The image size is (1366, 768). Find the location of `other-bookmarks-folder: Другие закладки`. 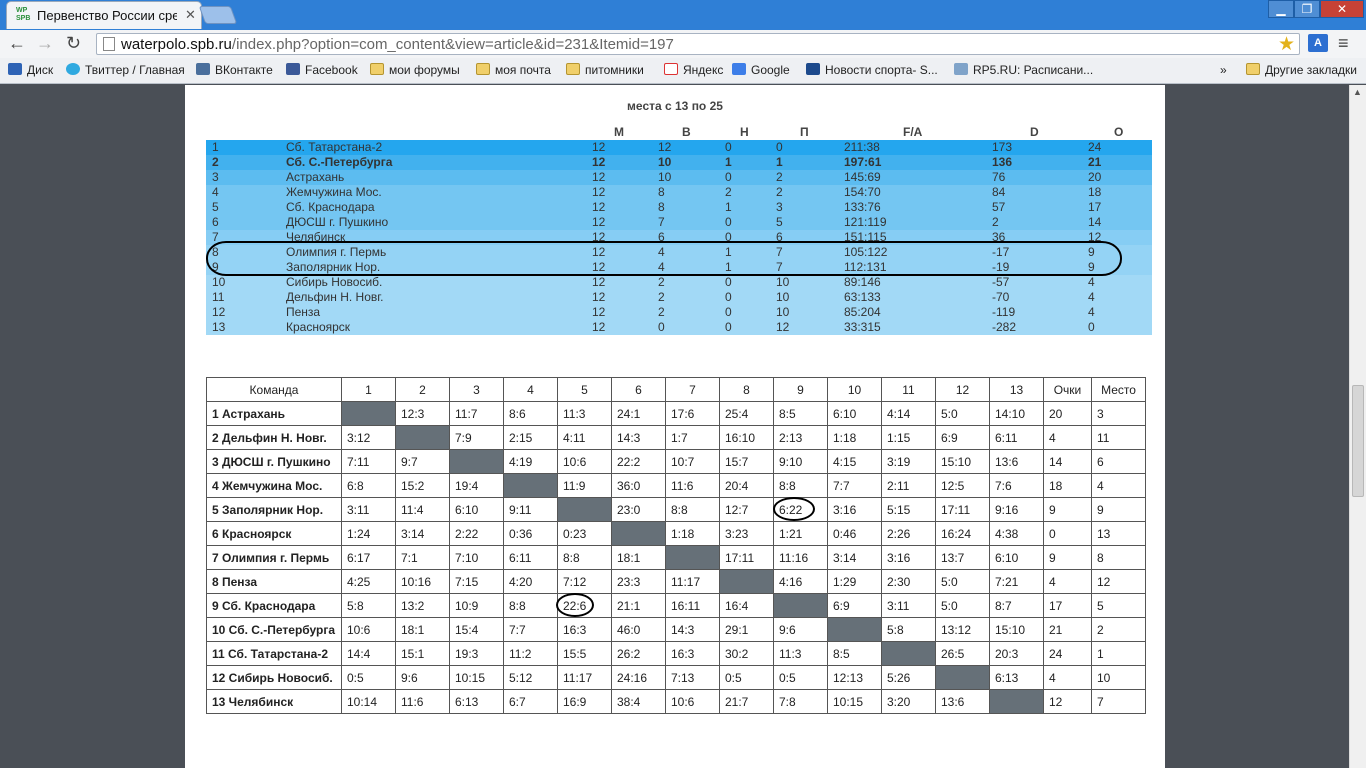

other-bookmarks-folder: Другие закладки is located at coordinates (1301, 70).